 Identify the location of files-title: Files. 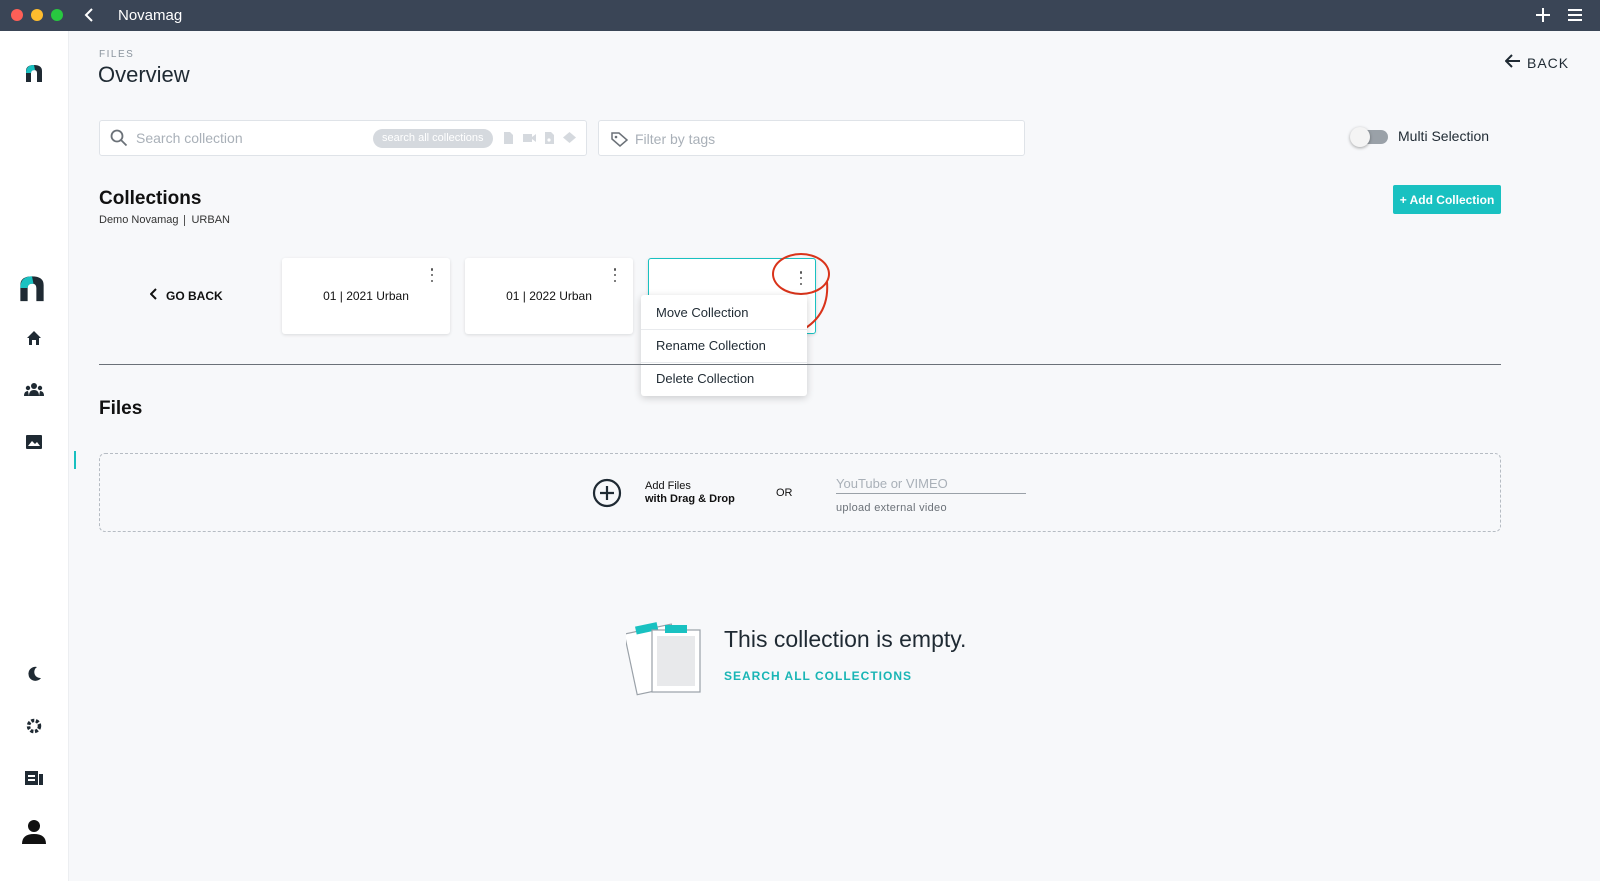
(121, 408).